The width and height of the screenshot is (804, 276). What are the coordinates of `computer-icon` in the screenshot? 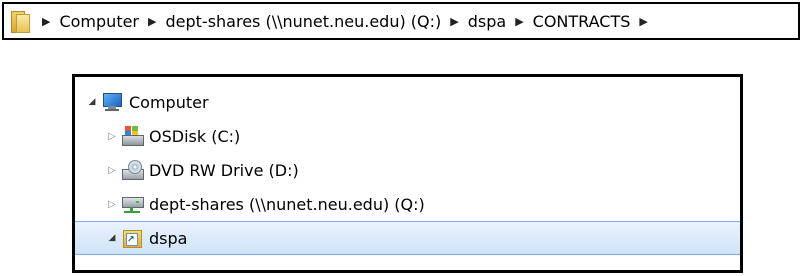 It's located at (112, 102).